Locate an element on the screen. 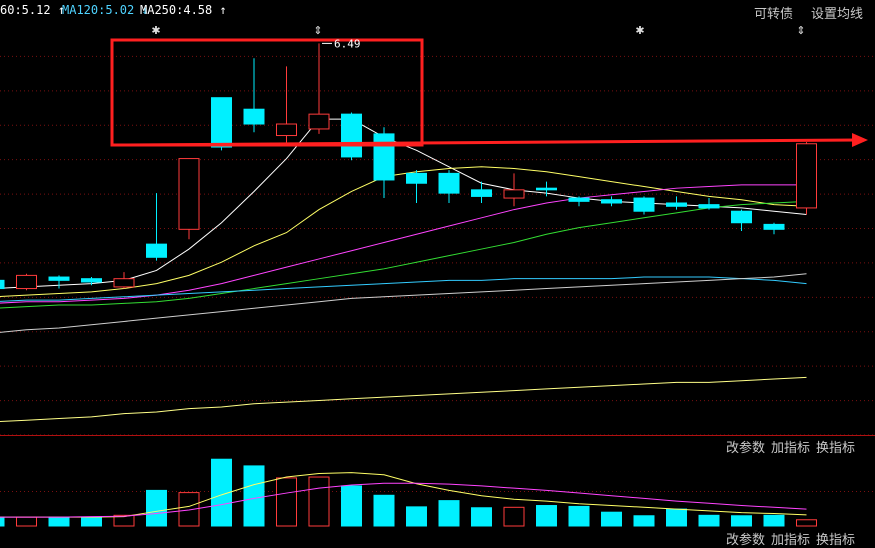 This screenshot has width=875, height=548. add-indicator-button-bottom: 加指标 is located at coordinates (790, 538).